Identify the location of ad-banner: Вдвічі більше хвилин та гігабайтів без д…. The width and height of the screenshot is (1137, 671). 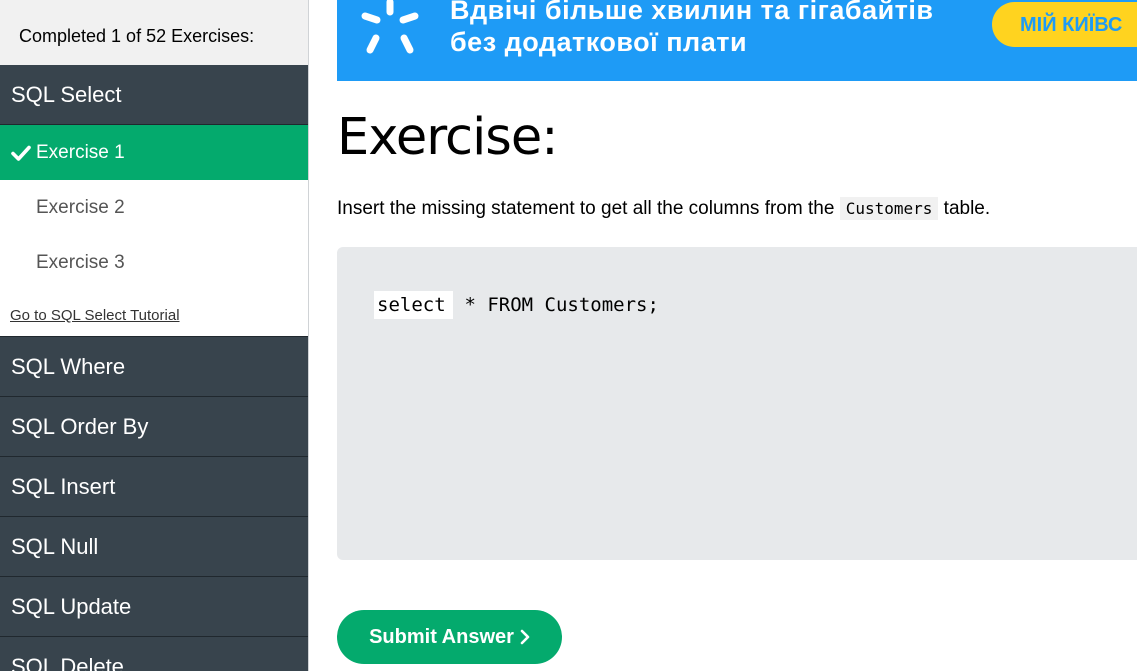
(737, 40).